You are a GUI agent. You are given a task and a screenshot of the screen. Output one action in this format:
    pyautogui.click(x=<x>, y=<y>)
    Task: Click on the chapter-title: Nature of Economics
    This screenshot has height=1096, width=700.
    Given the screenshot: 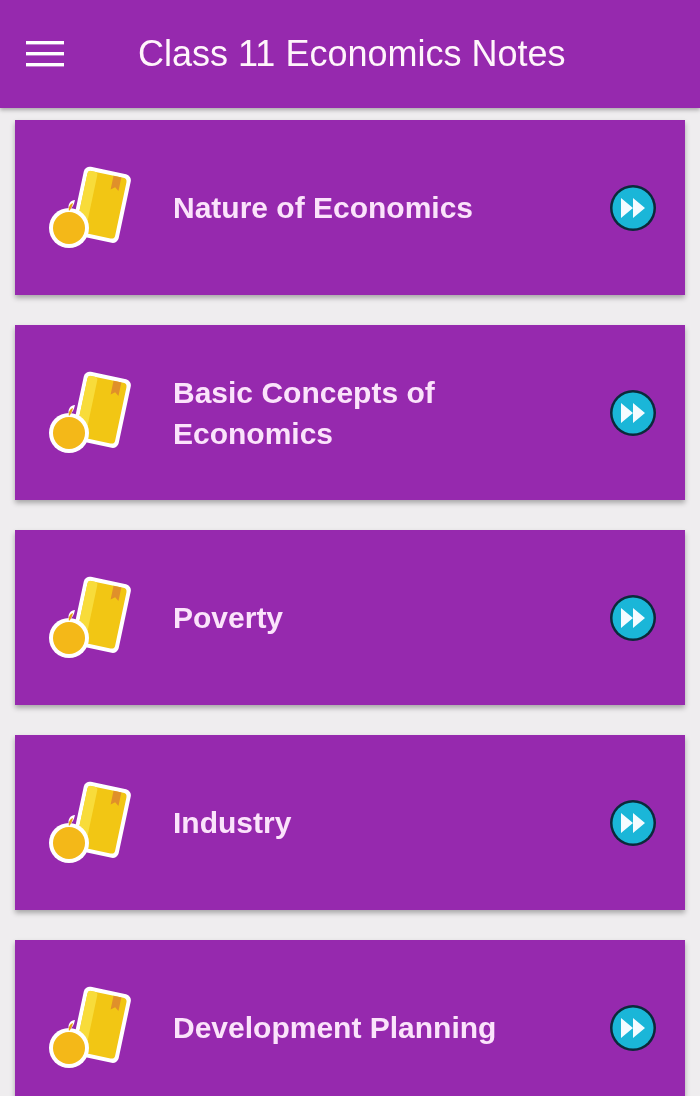 What is the action you would take?
    pyautogui.click(x=323, y=208)
    